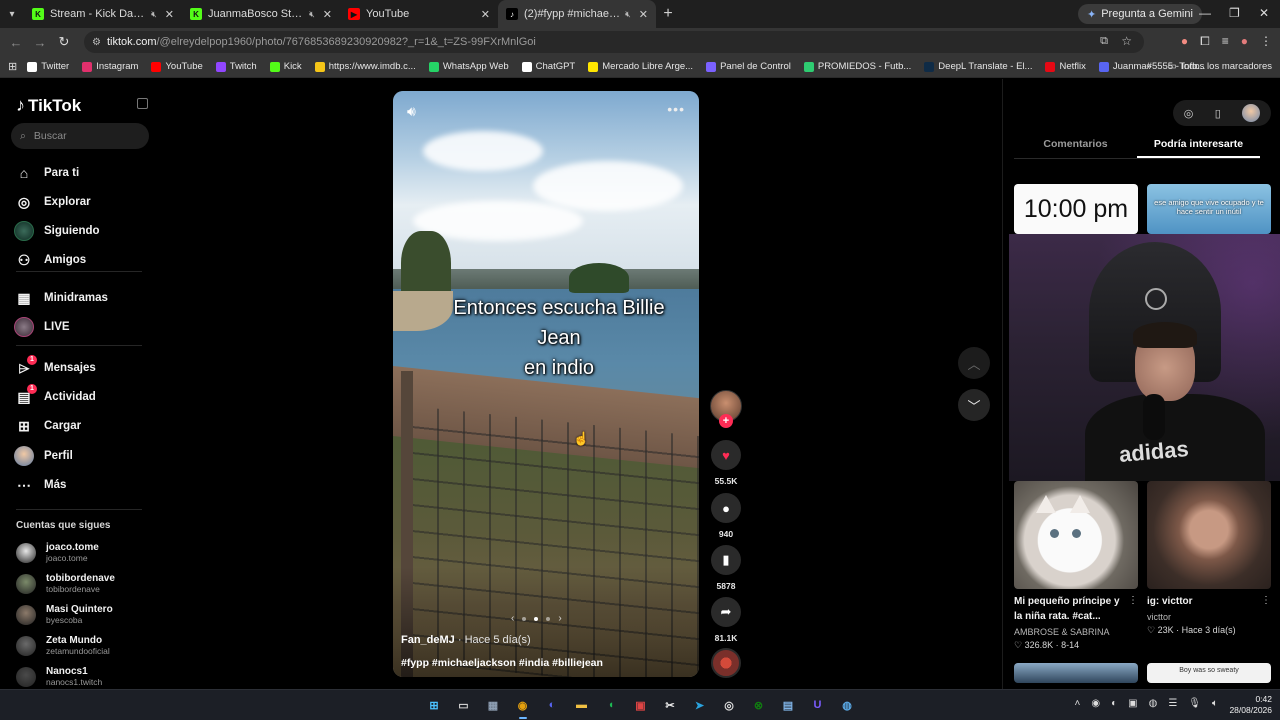 Image resolution: width=1280 pixels, height=720 pixels. I want to click on nav-item-perfil: Perfil, so click(43, 456).